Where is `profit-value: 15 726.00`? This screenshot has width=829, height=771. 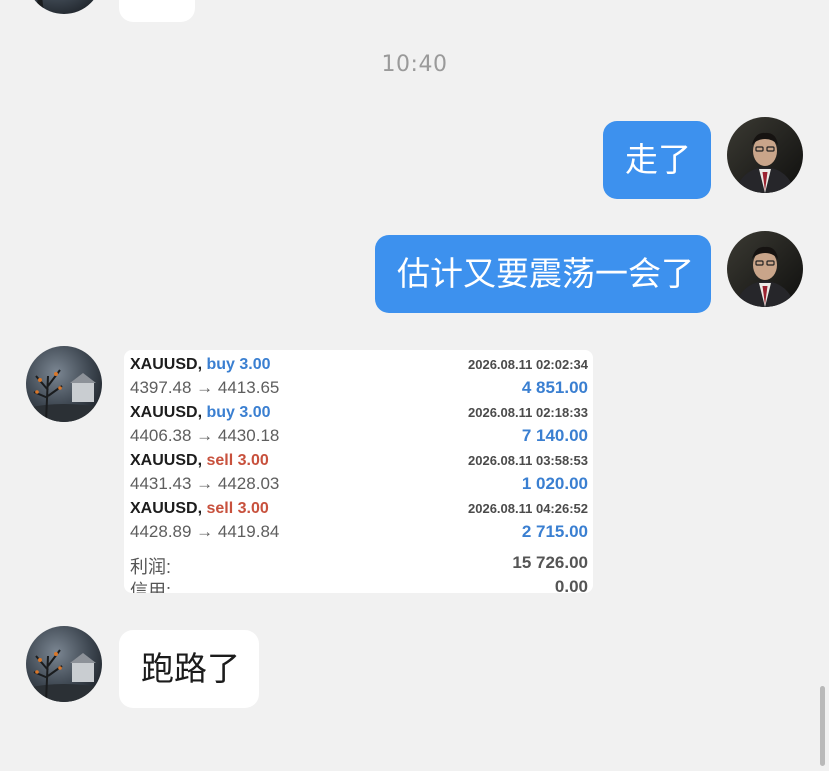 profit-value: 15 726.00 is located at coordinates (550, 562).